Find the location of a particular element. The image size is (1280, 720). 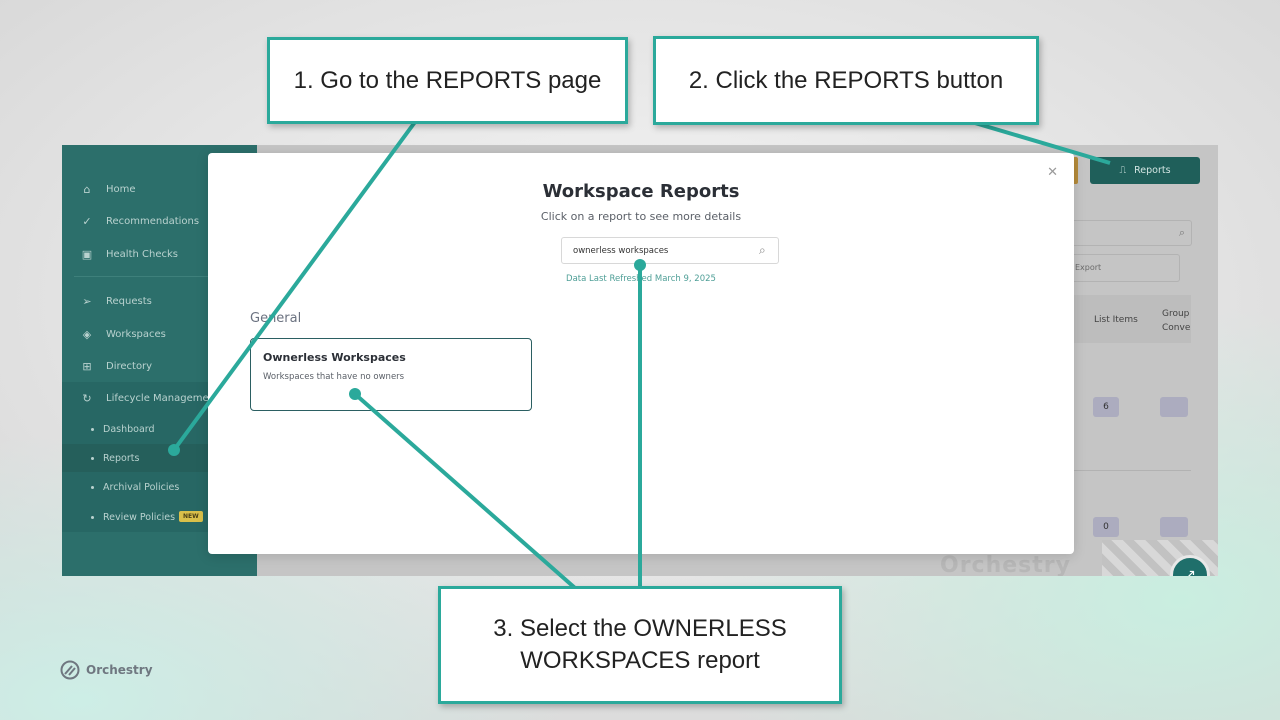

sidebar-subitem-label: Reports is located at coordinates (121, 458).